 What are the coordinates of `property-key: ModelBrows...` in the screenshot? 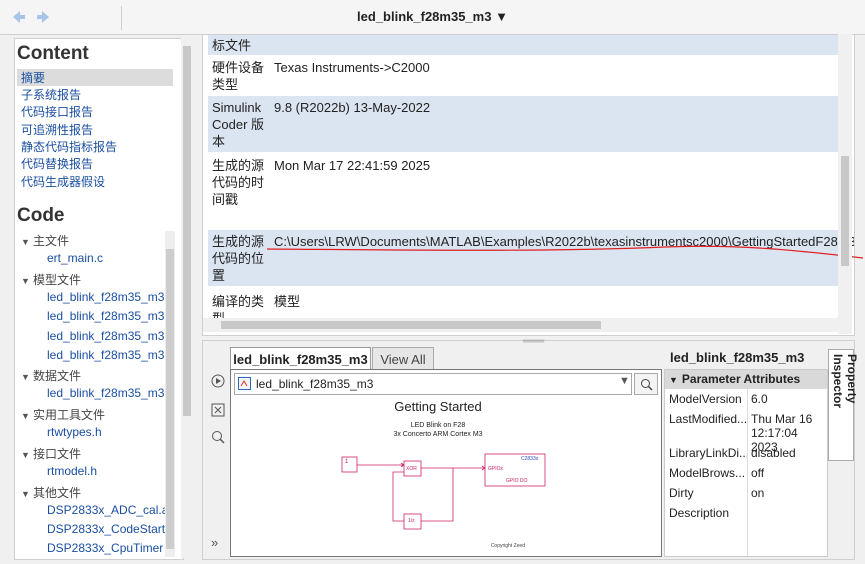 It's located at (707, 473).